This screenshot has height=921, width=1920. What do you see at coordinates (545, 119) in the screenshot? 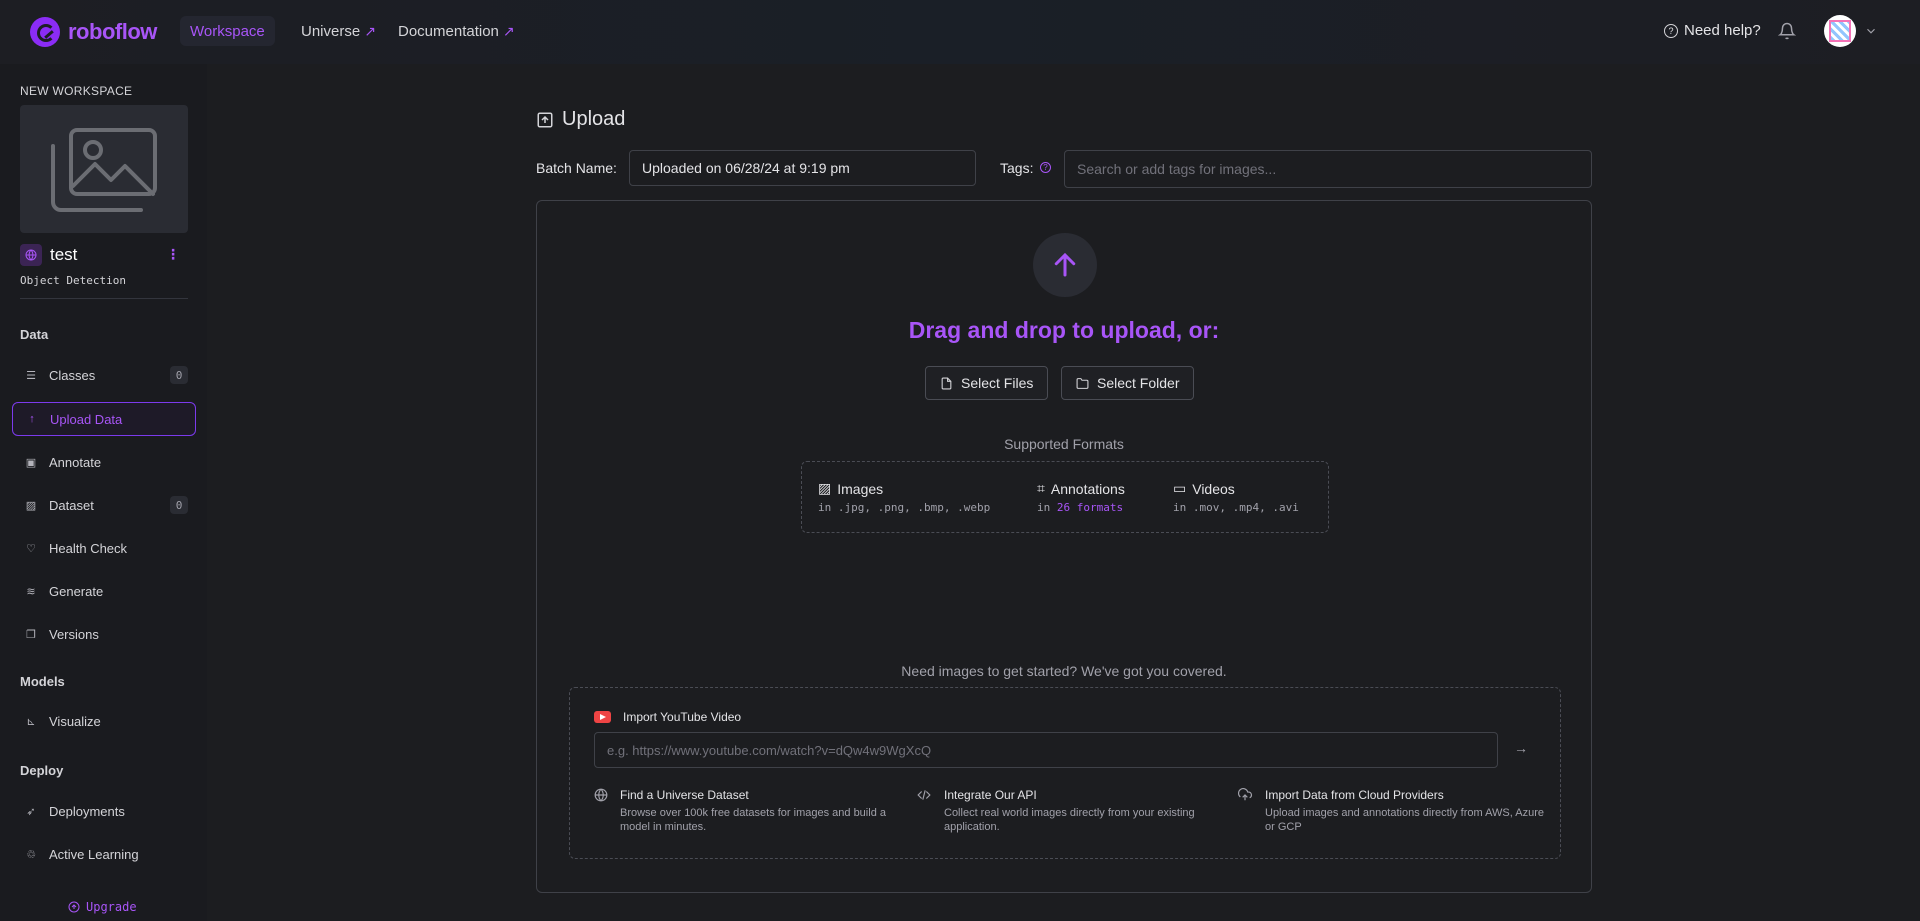
I see `upload-box-icon` at bounding box center [545, 119].